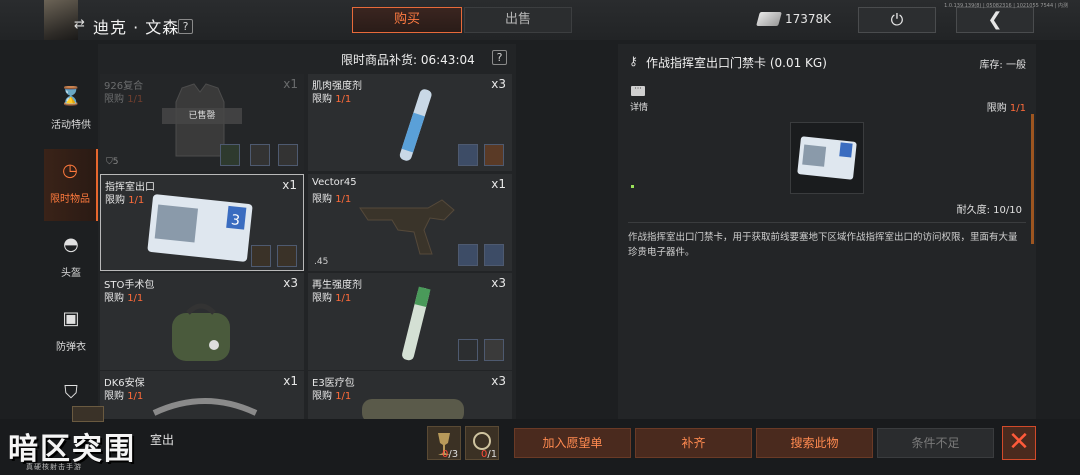  I want to click on currency-amount: 17378K, so click(808, 19).